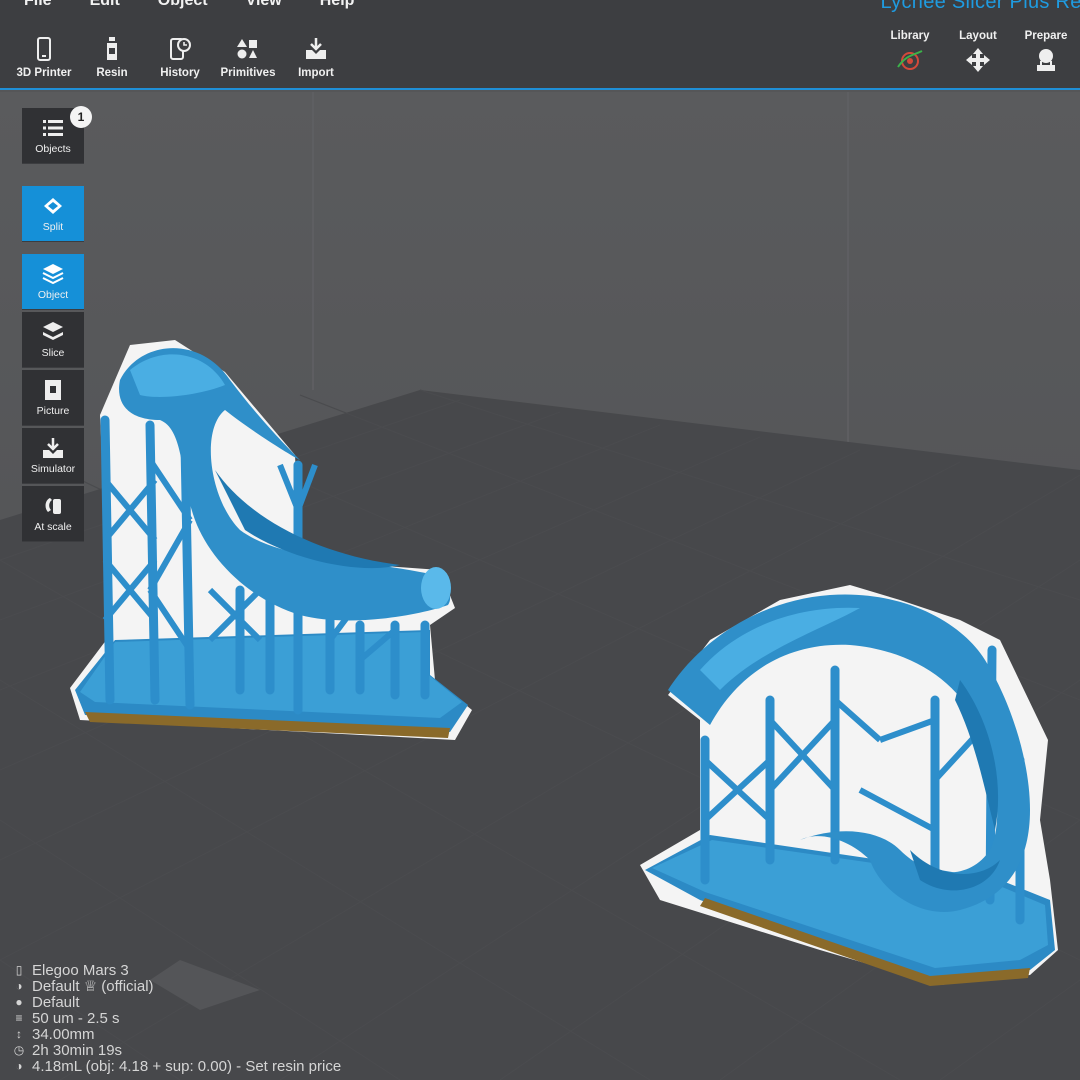 The width and height of the screenshot is (1080, 1080). What do you see at coordinates (53, 352) in the screenshot?
I see `slice-label: Slice` at bounding box center [53, 352].